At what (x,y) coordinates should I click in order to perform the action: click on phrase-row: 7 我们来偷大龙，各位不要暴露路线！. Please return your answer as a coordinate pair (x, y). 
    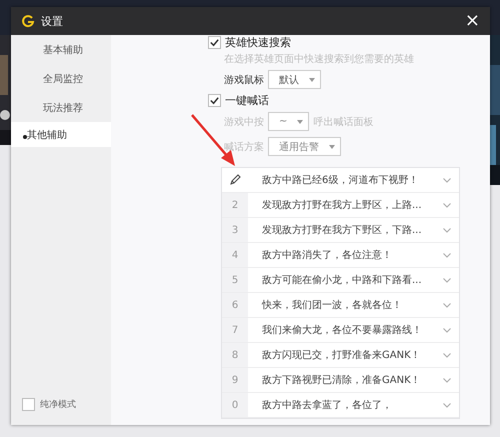
    Looking at the image, I should click on (340, 330).